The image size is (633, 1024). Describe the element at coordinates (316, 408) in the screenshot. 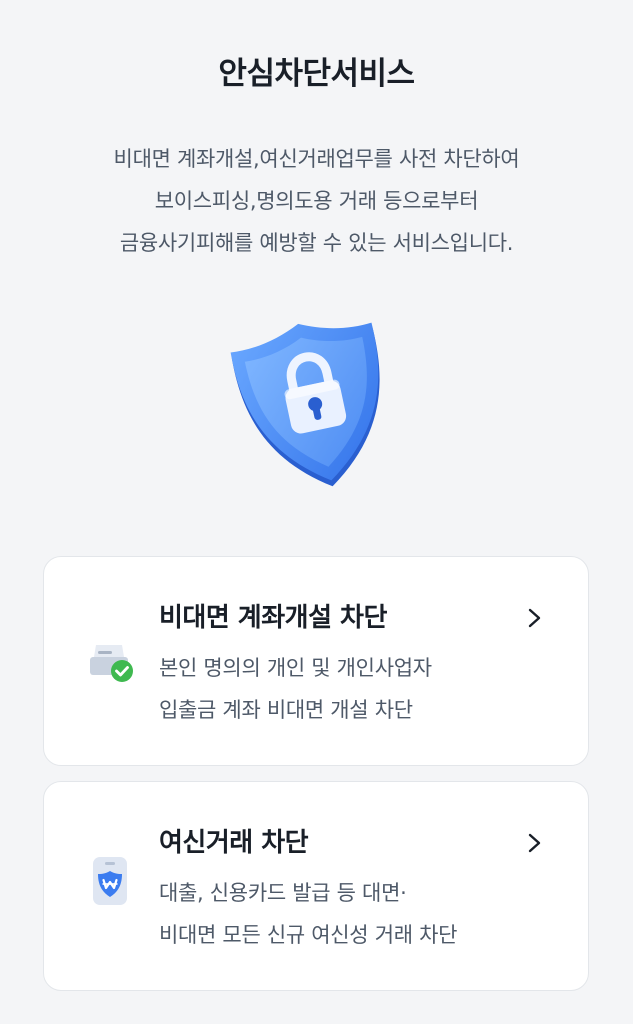

I see `shield-lock-icon` at that location.